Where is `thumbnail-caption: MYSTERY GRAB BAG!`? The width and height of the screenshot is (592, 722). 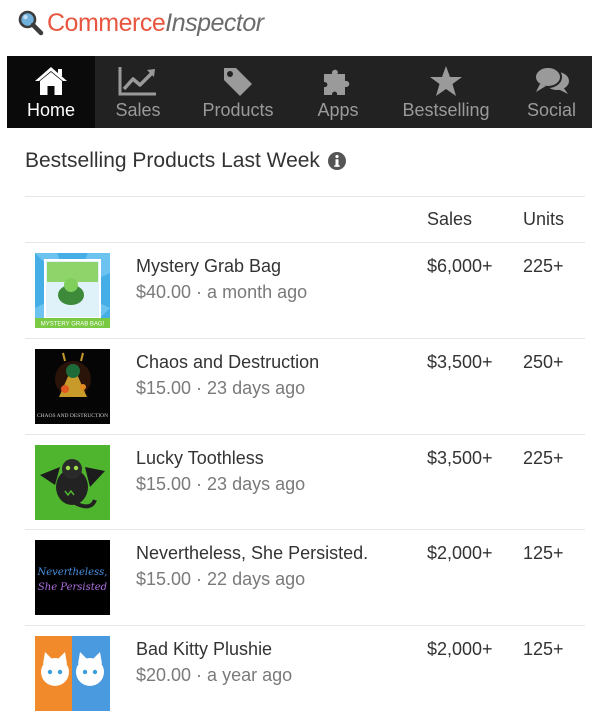
thumbnail-caption: MYSTERY GRAB BAG! is located at coordinates (73, 325).